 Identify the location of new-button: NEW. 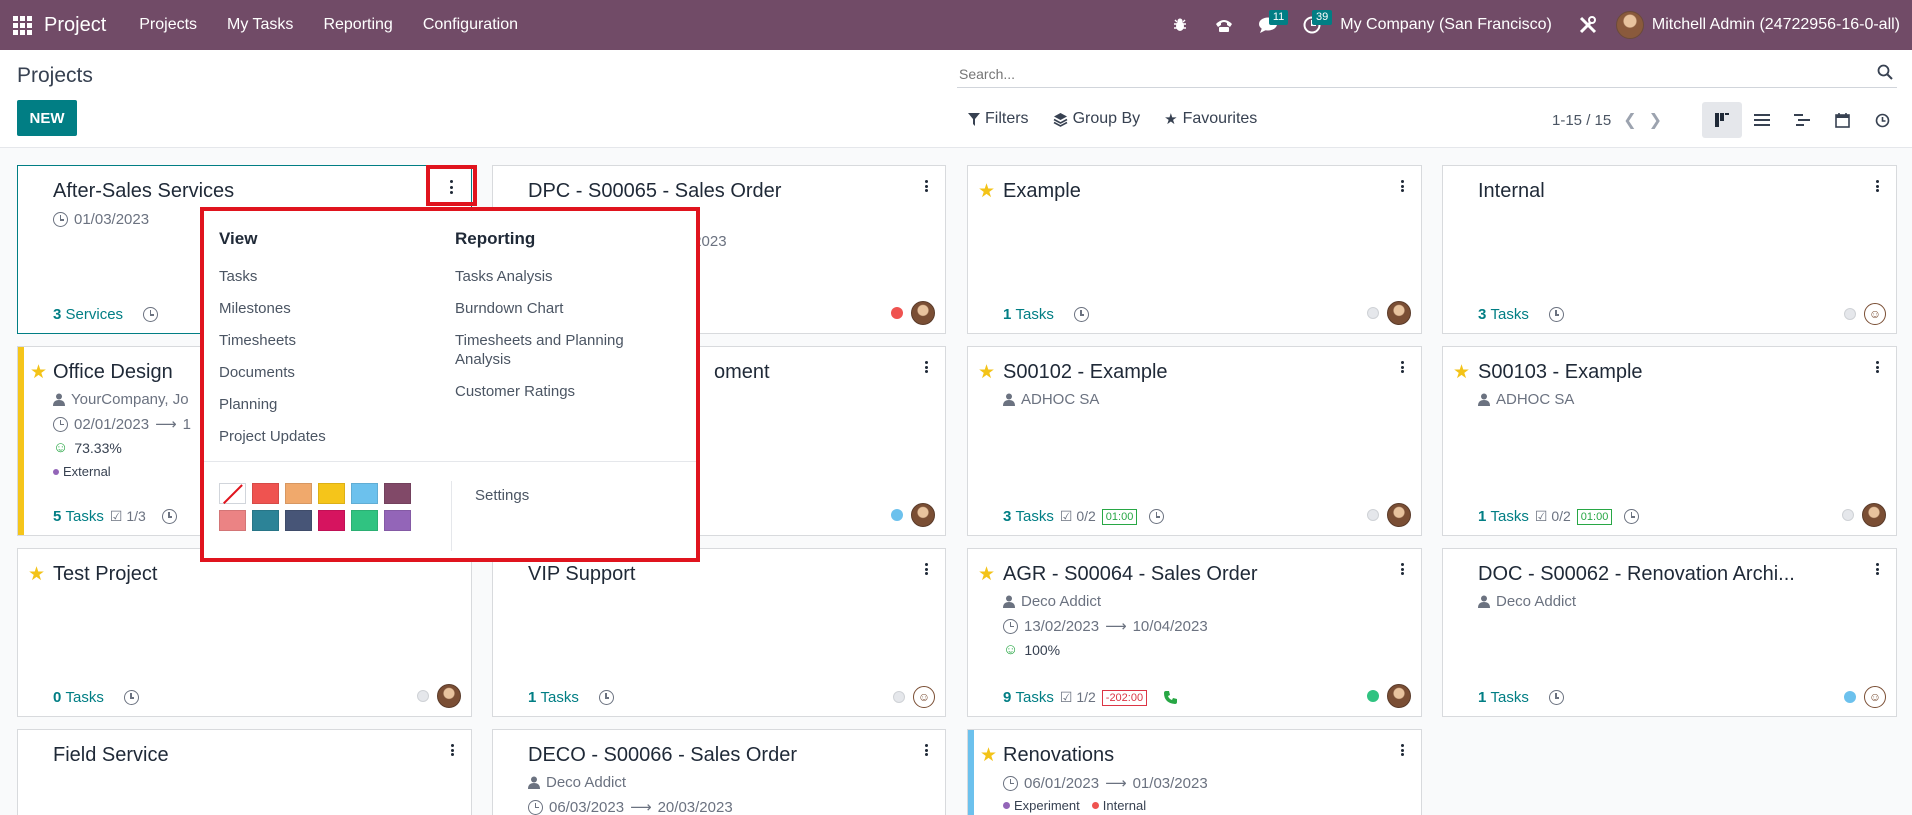
(47, 118).